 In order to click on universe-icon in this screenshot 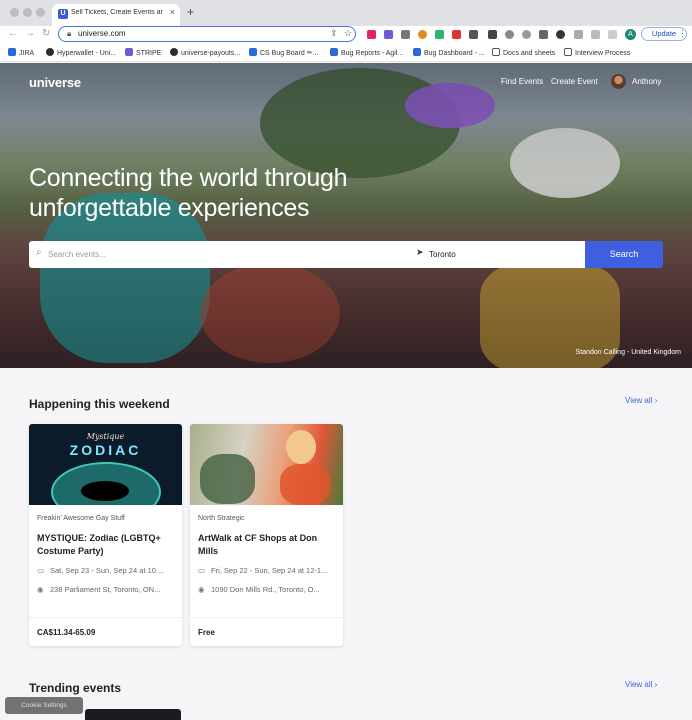, I will do `click(174, 52)`.